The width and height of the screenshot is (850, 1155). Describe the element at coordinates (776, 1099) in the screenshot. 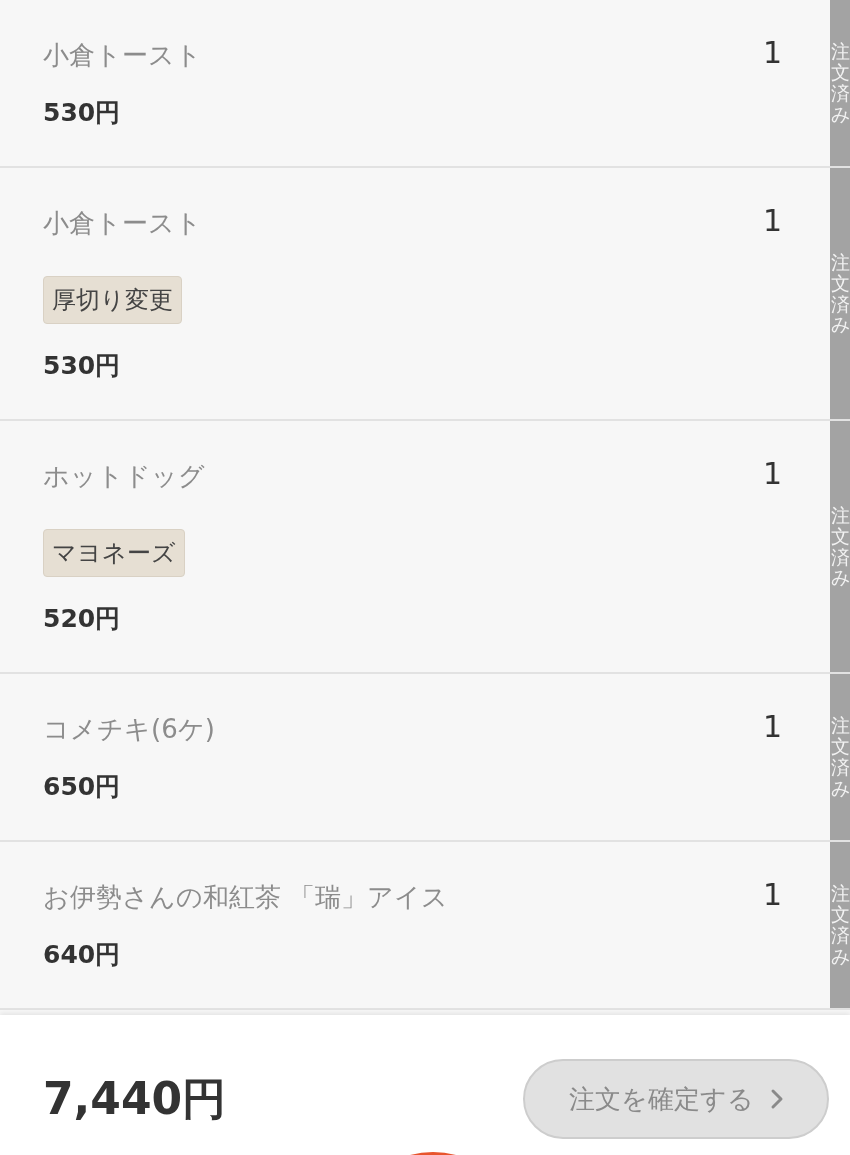

I see `chevron-right-icon` at that location.